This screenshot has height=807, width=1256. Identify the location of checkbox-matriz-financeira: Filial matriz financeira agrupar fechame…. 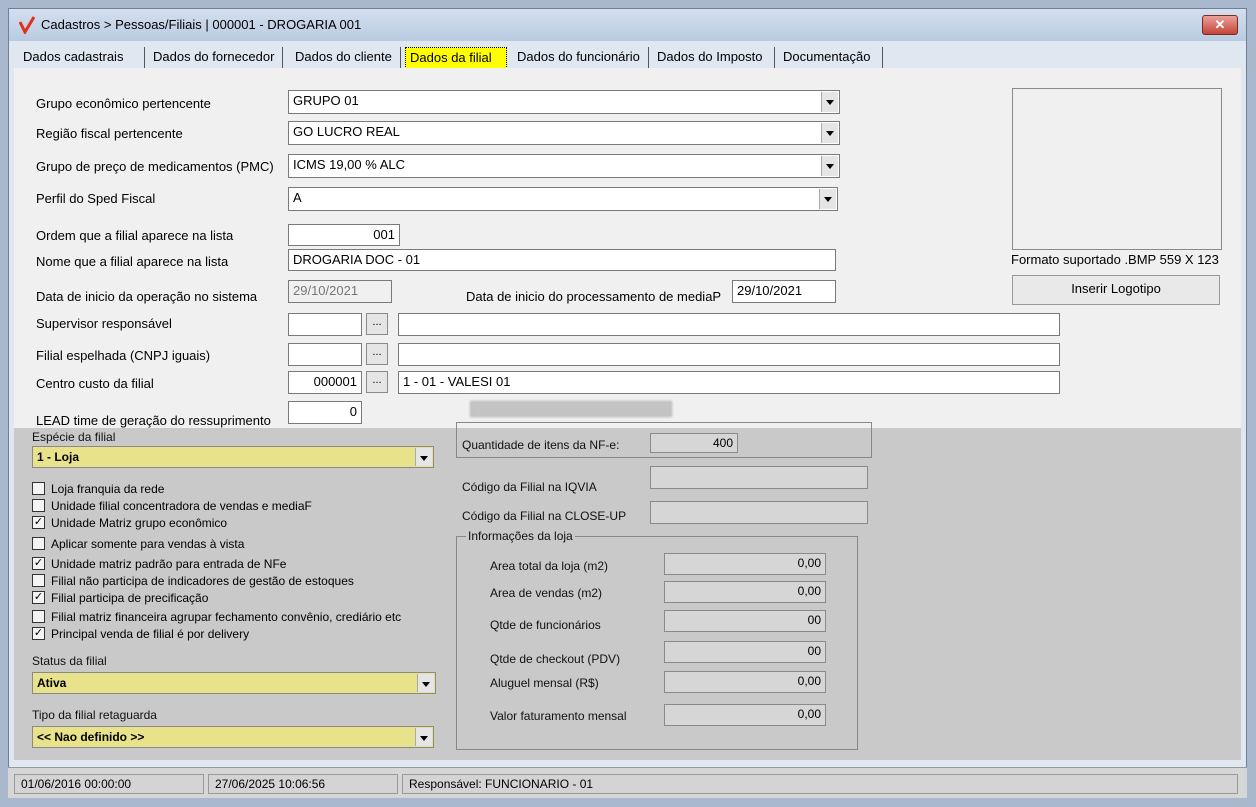
(216, 618).